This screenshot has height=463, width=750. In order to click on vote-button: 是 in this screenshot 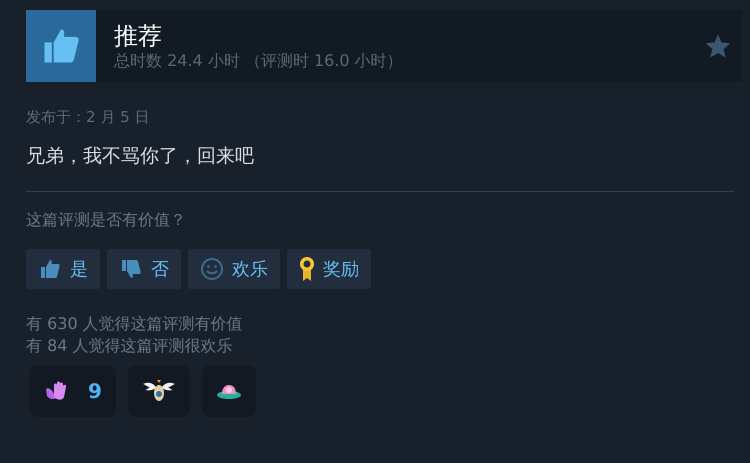, I will do `click(63, 269)`.